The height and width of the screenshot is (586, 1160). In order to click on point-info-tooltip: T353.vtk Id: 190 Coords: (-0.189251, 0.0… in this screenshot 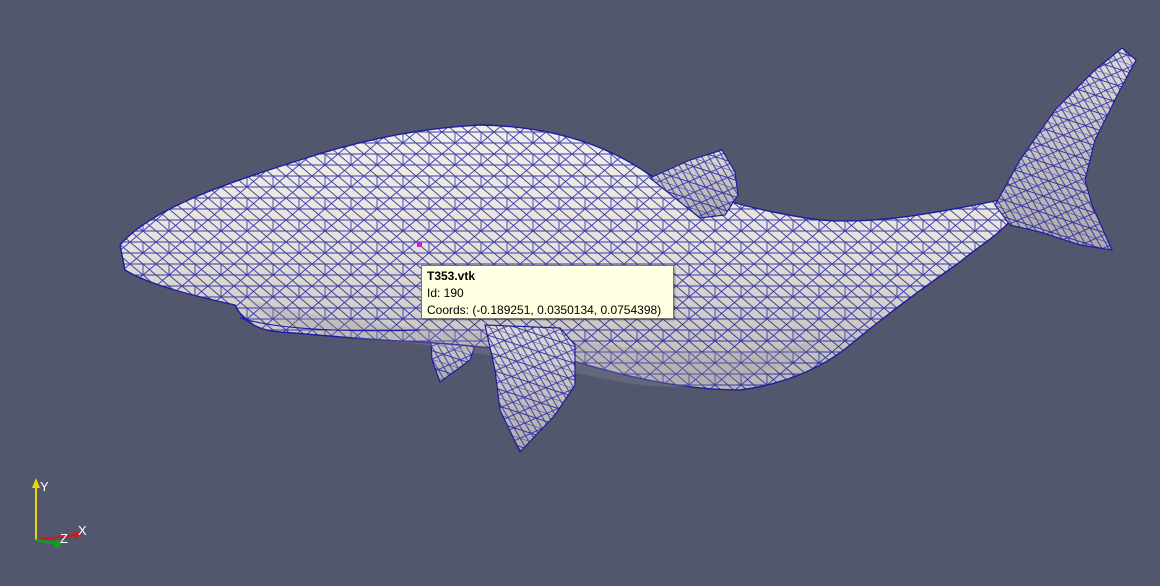, I will do `click(547, 292)`.